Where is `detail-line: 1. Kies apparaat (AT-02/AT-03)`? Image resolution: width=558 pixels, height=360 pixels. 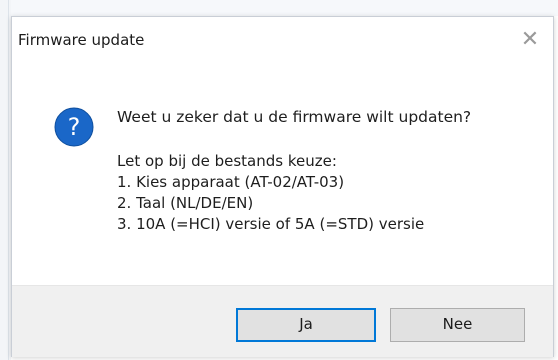
detail-line: 1. Kies apparaat (AT-02/AT-03) is located at coordinates (231, 182).